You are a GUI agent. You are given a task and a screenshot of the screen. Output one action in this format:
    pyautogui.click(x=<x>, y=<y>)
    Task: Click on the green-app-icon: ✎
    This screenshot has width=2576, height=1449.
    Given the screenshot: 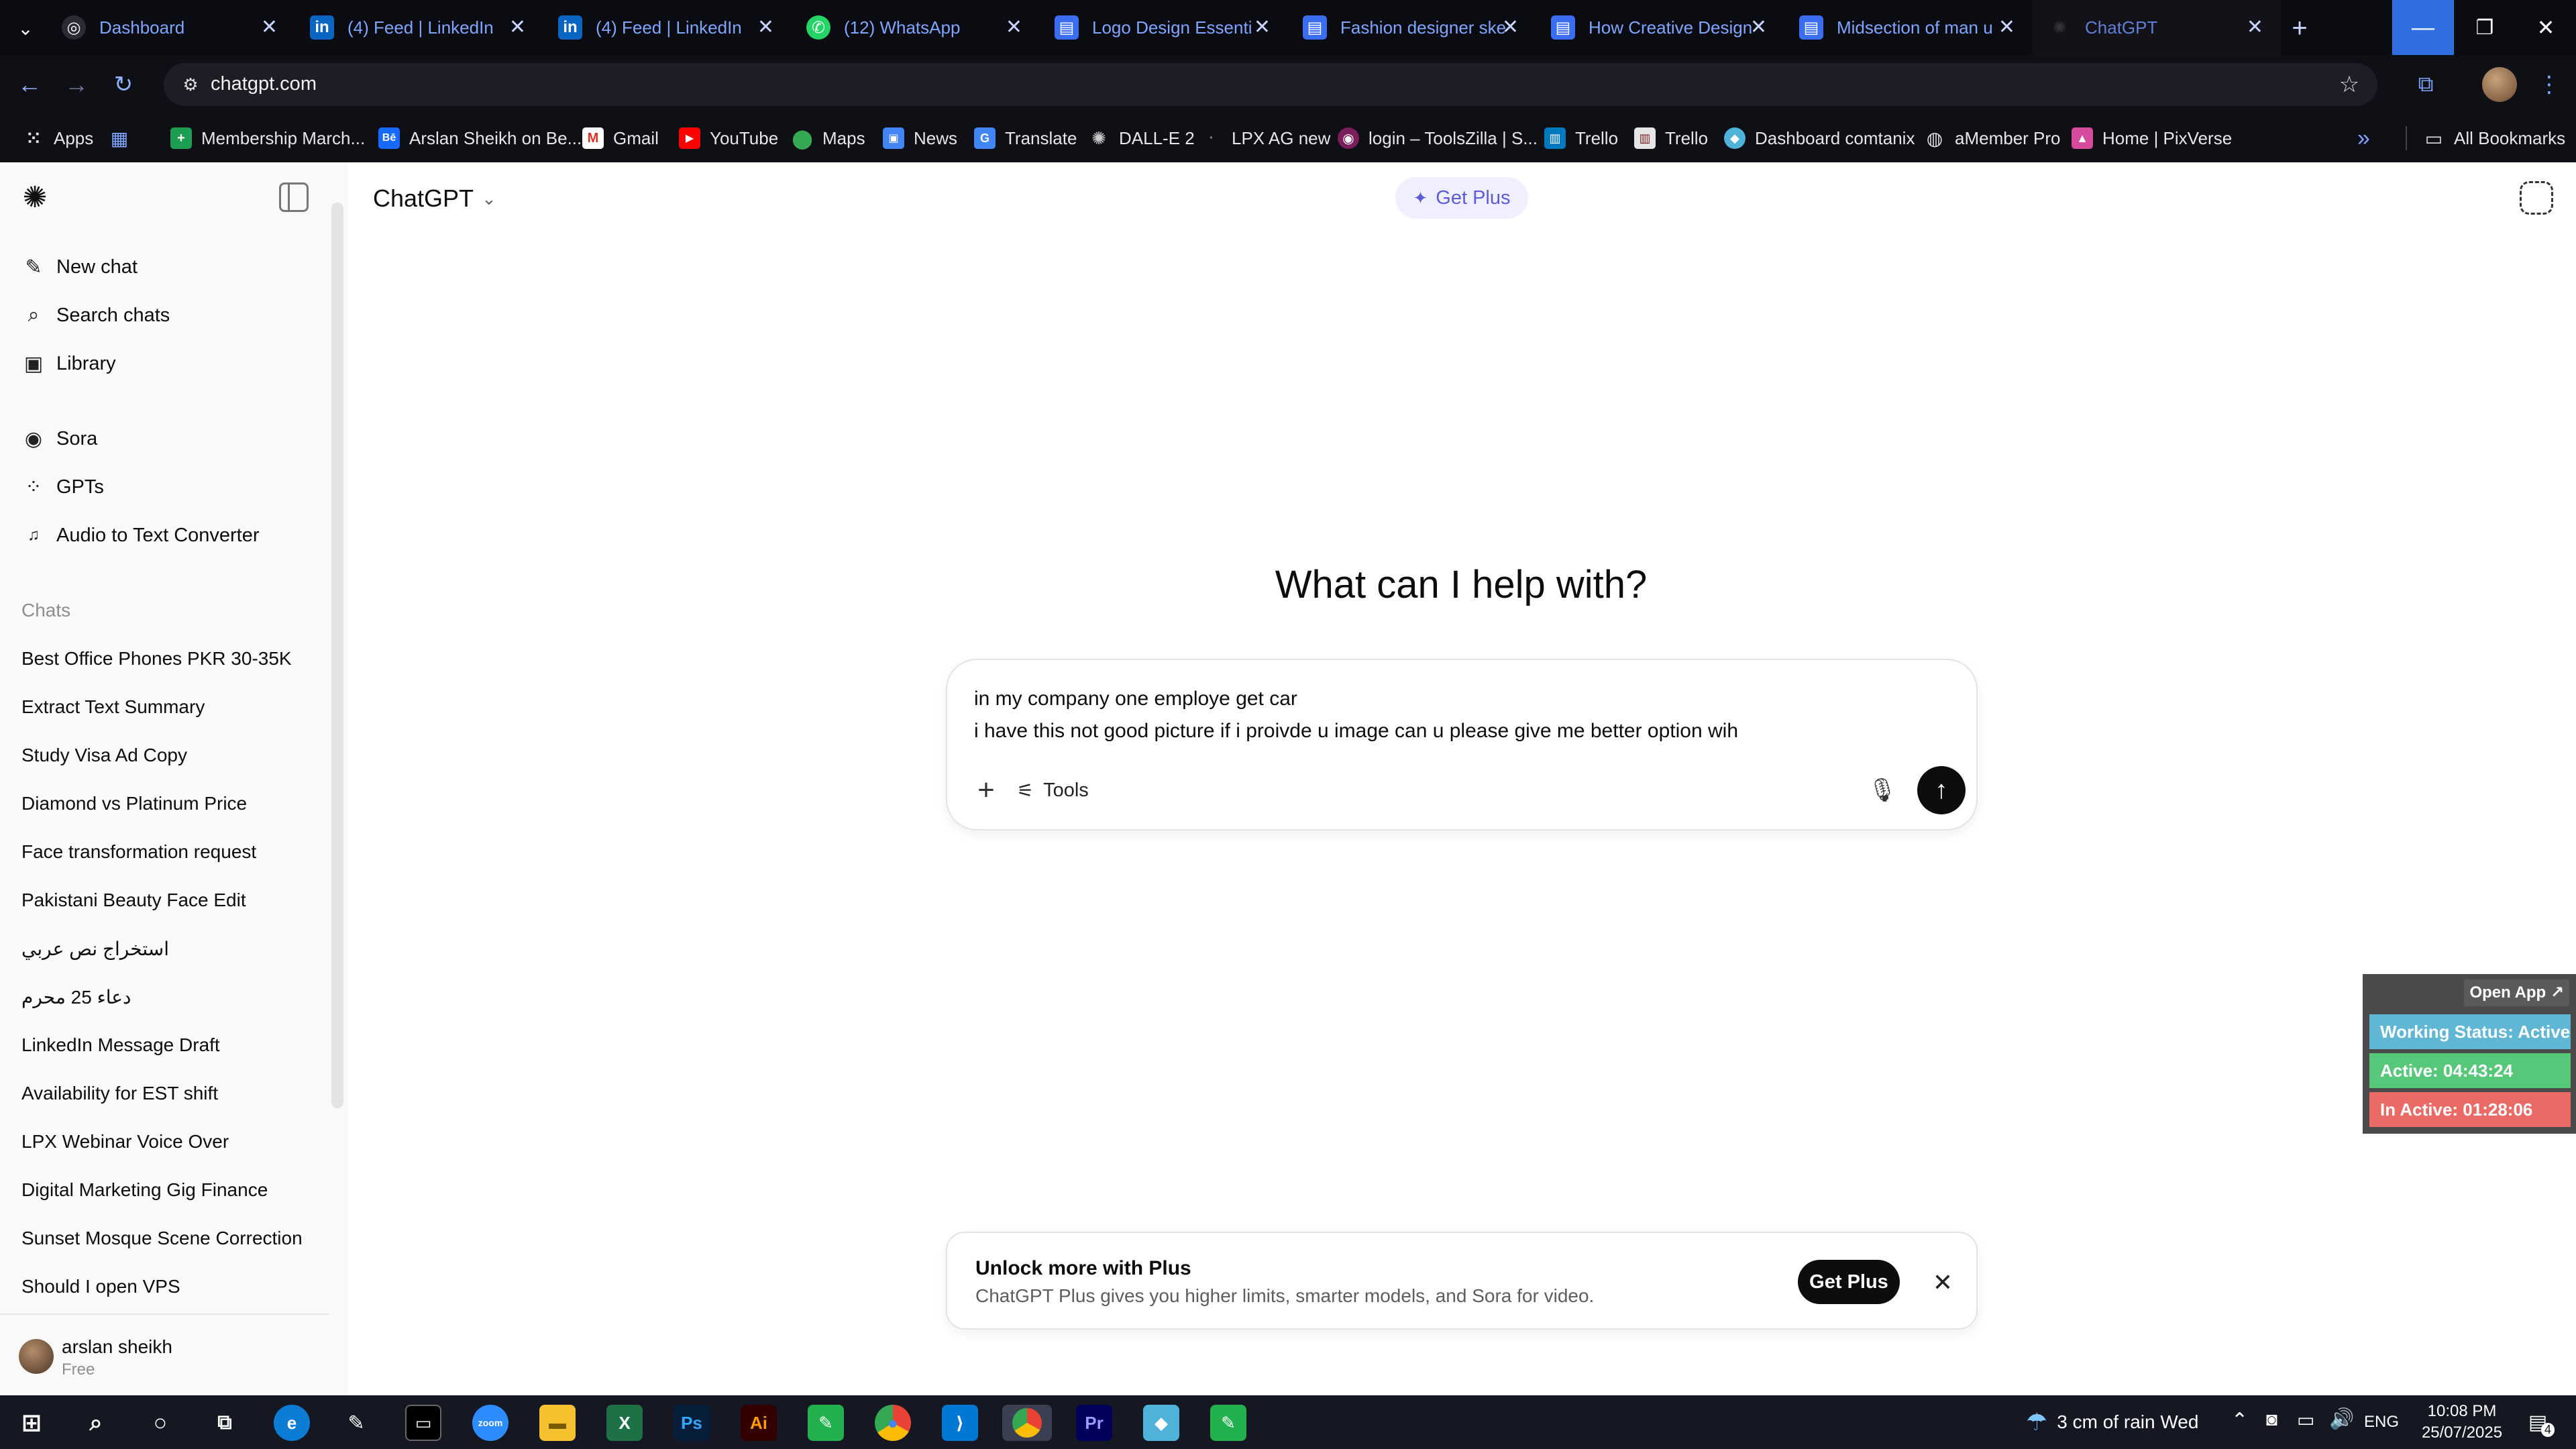 What is the action you would take?
    pyautogui.click(x=826, y=1423)
    